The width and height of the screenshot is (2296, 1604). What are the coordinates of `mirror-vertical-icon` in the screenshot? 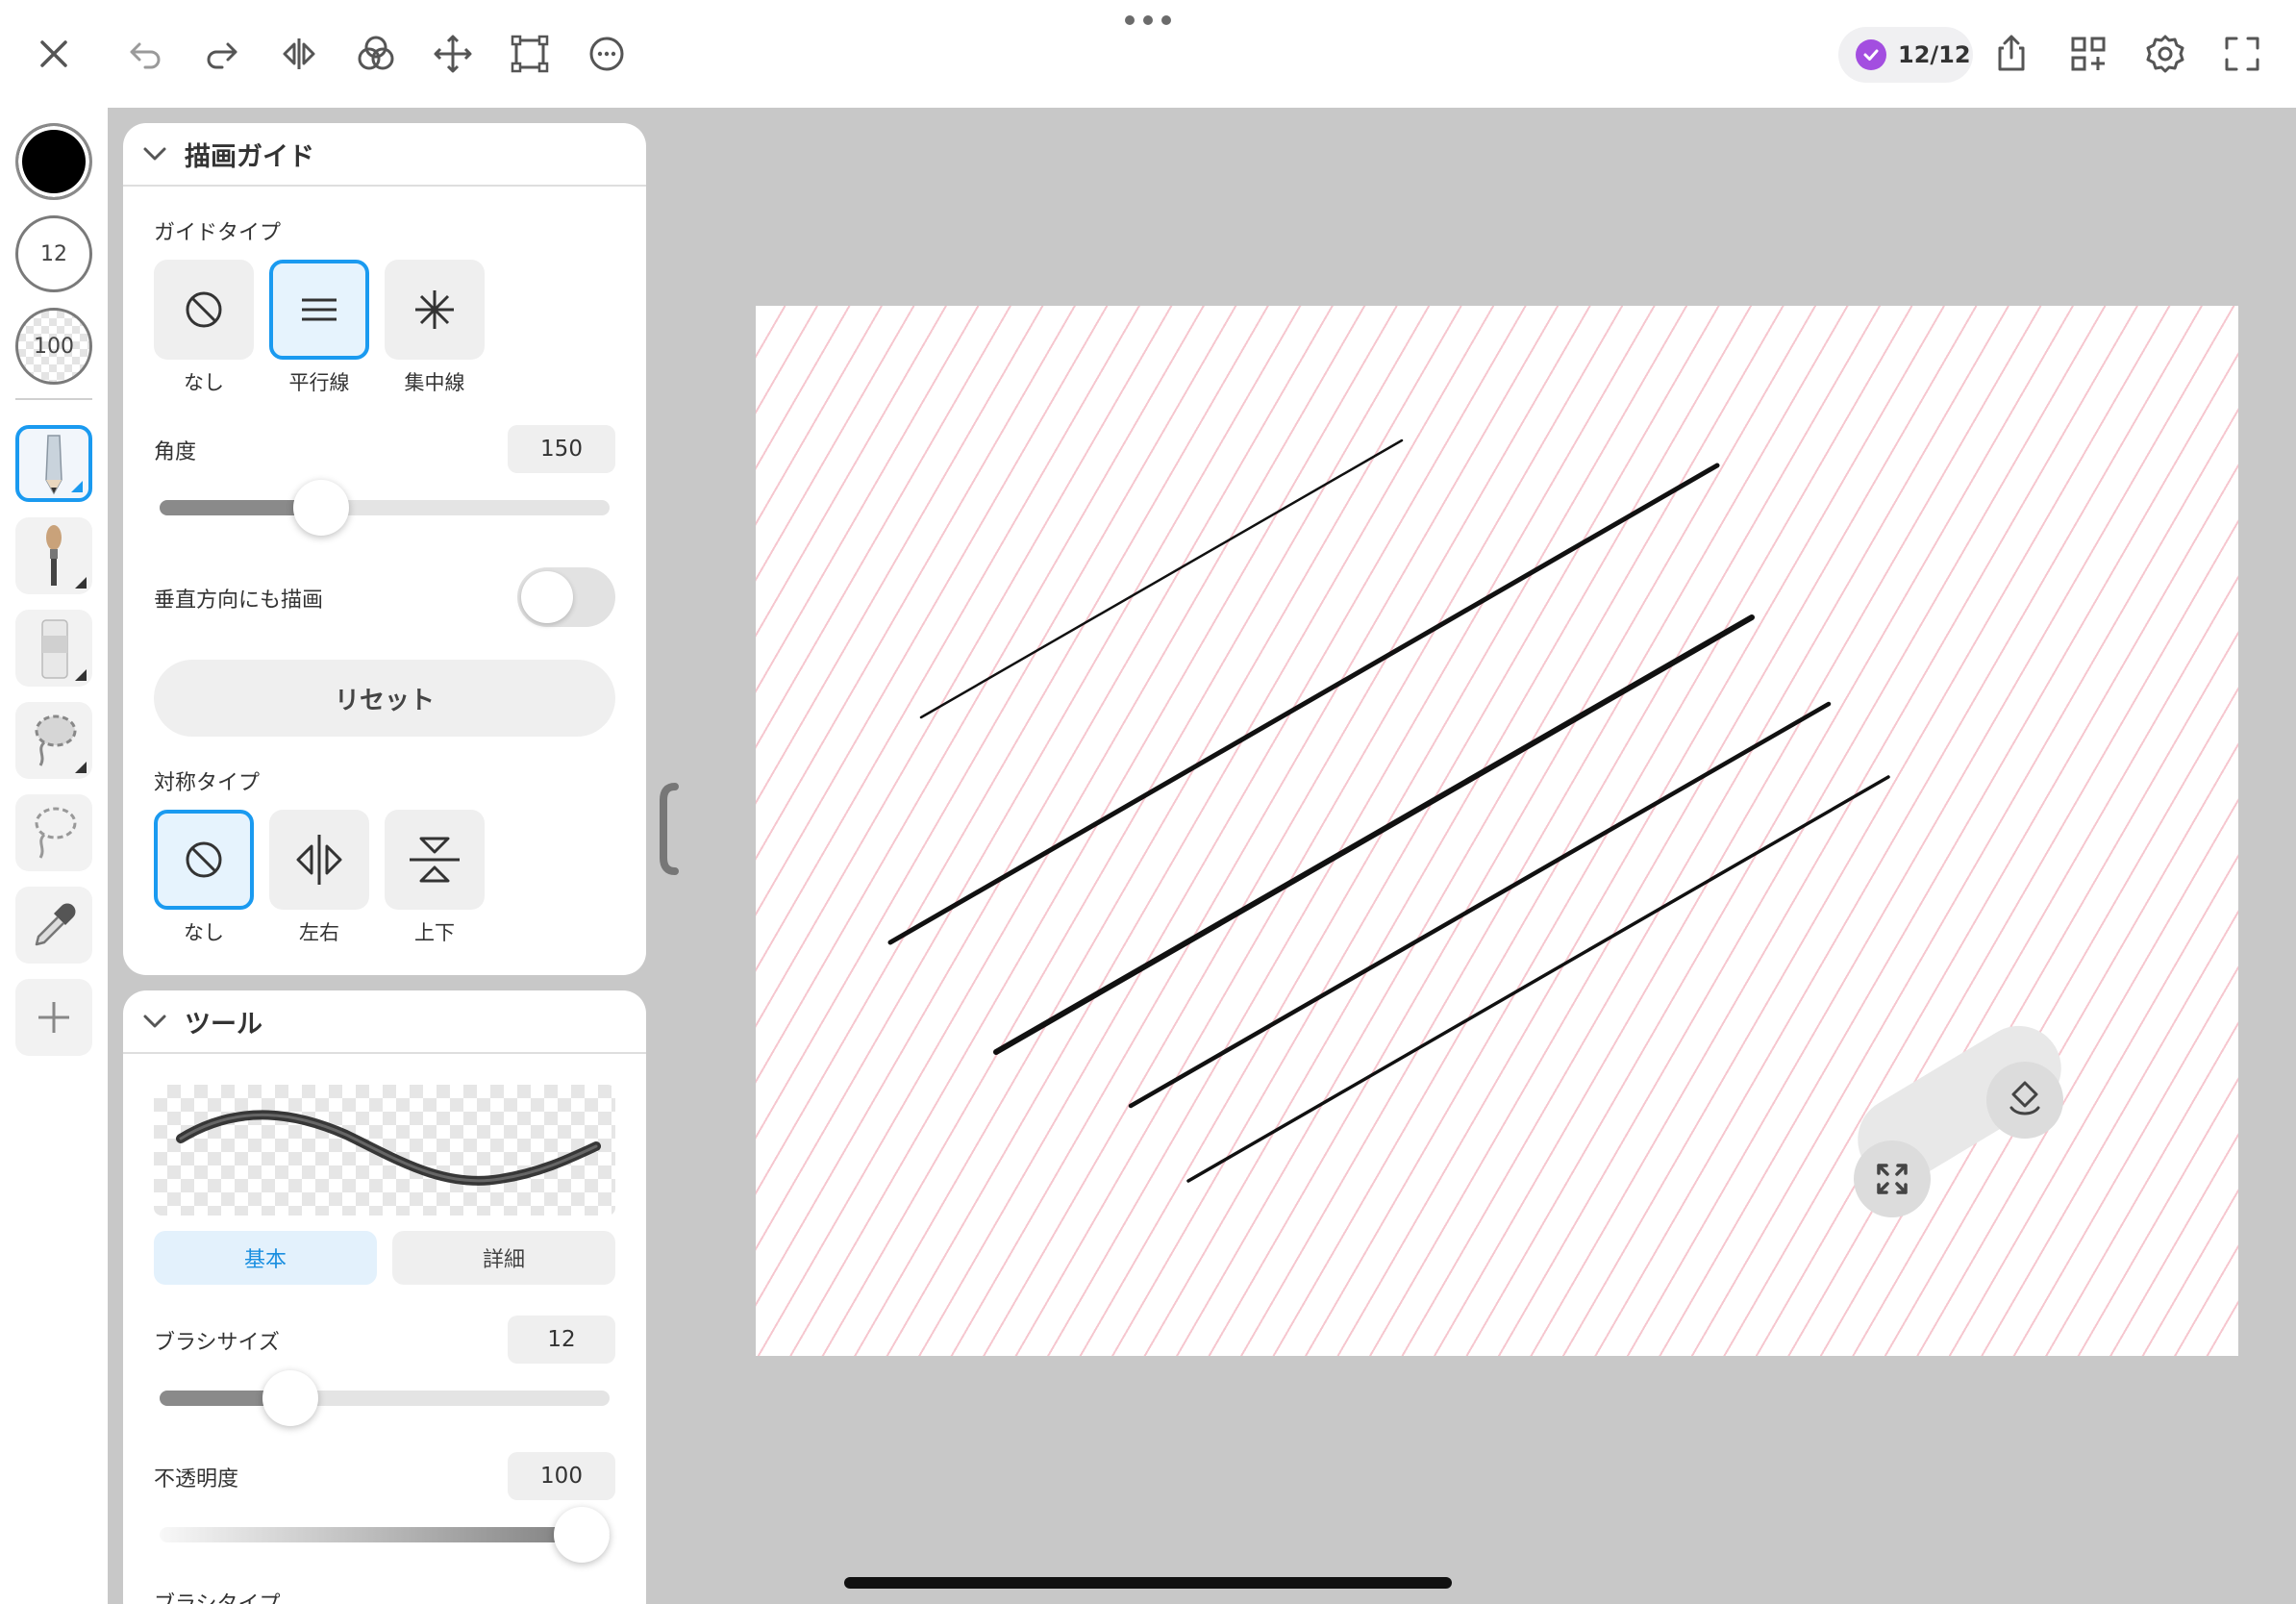 It's located at (435, 860).